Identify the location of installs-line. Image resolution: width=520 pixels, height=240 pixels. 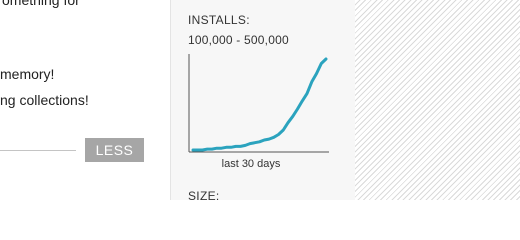
(259, 104).